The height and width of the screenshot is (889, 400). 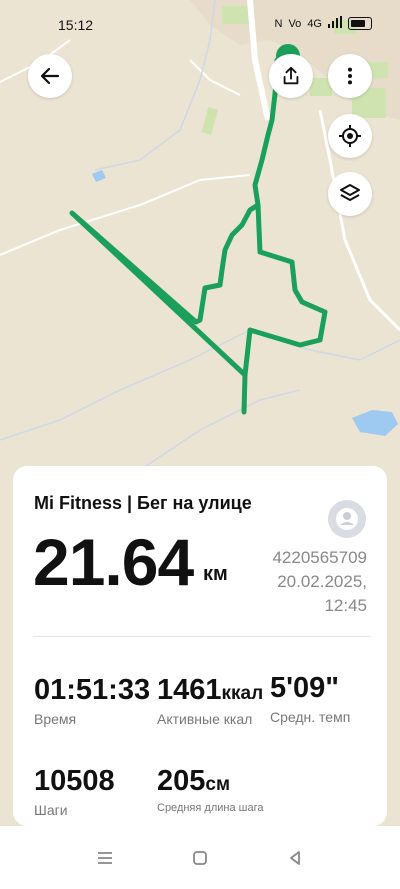 I want to click on status-time: 15:12, so click(x=76, y=25).